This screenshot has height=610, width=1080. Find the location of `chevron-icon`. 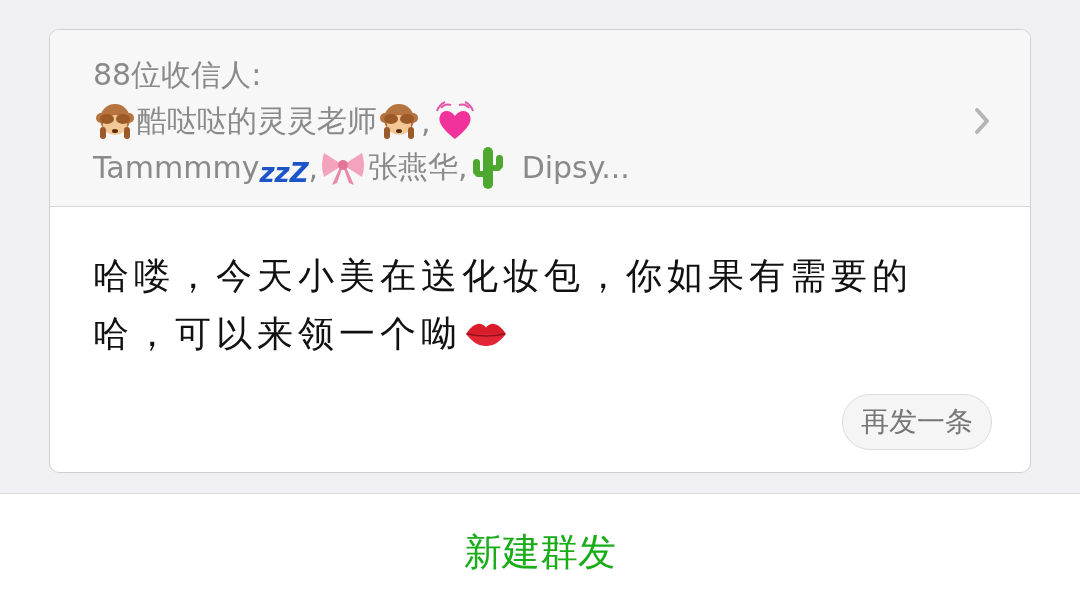

chevron-icon is located at coordinates (982, 121).